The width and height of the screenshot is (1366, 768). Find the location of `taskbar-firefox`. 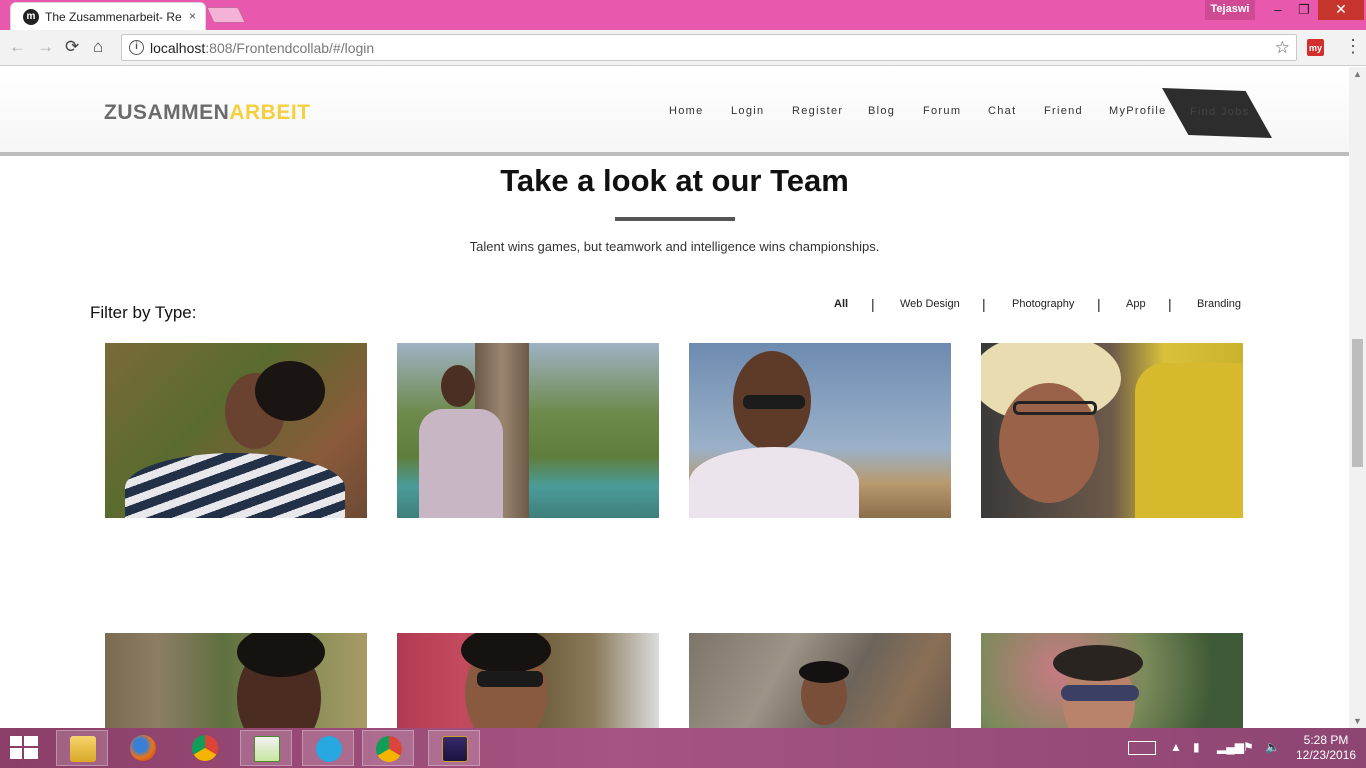

taskbar-firefox is located at coordinates (143, 748).